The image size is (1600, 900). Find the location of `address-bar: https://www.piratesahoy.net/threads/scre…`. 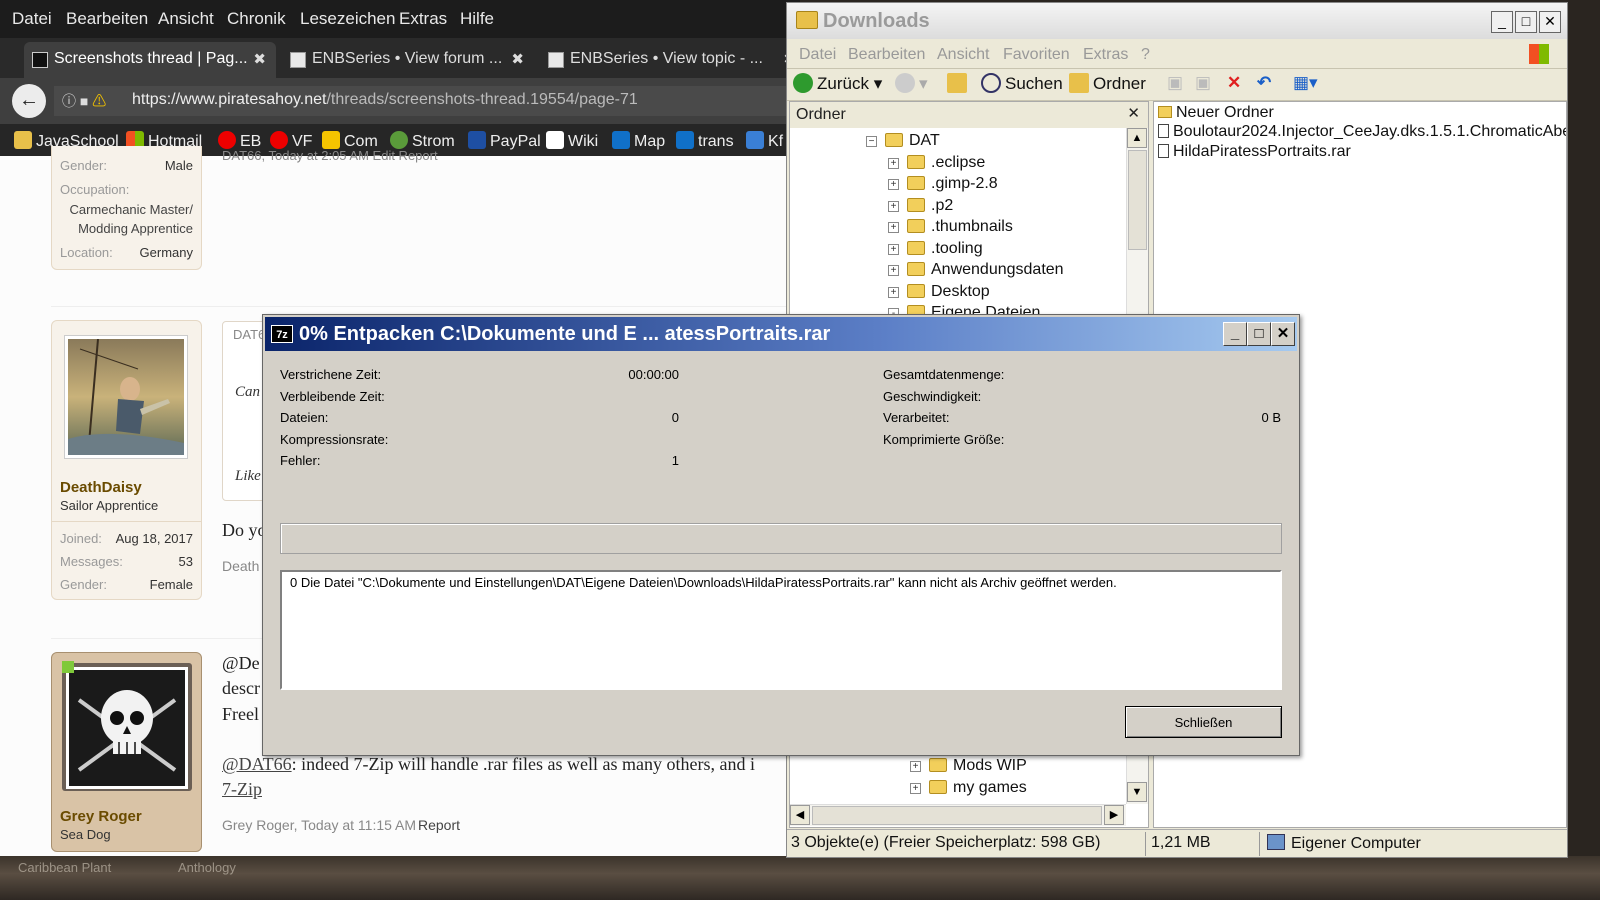

address-bar: https://www.piratesahoy.net/threads/scre… is located at coordinates (427, 101).